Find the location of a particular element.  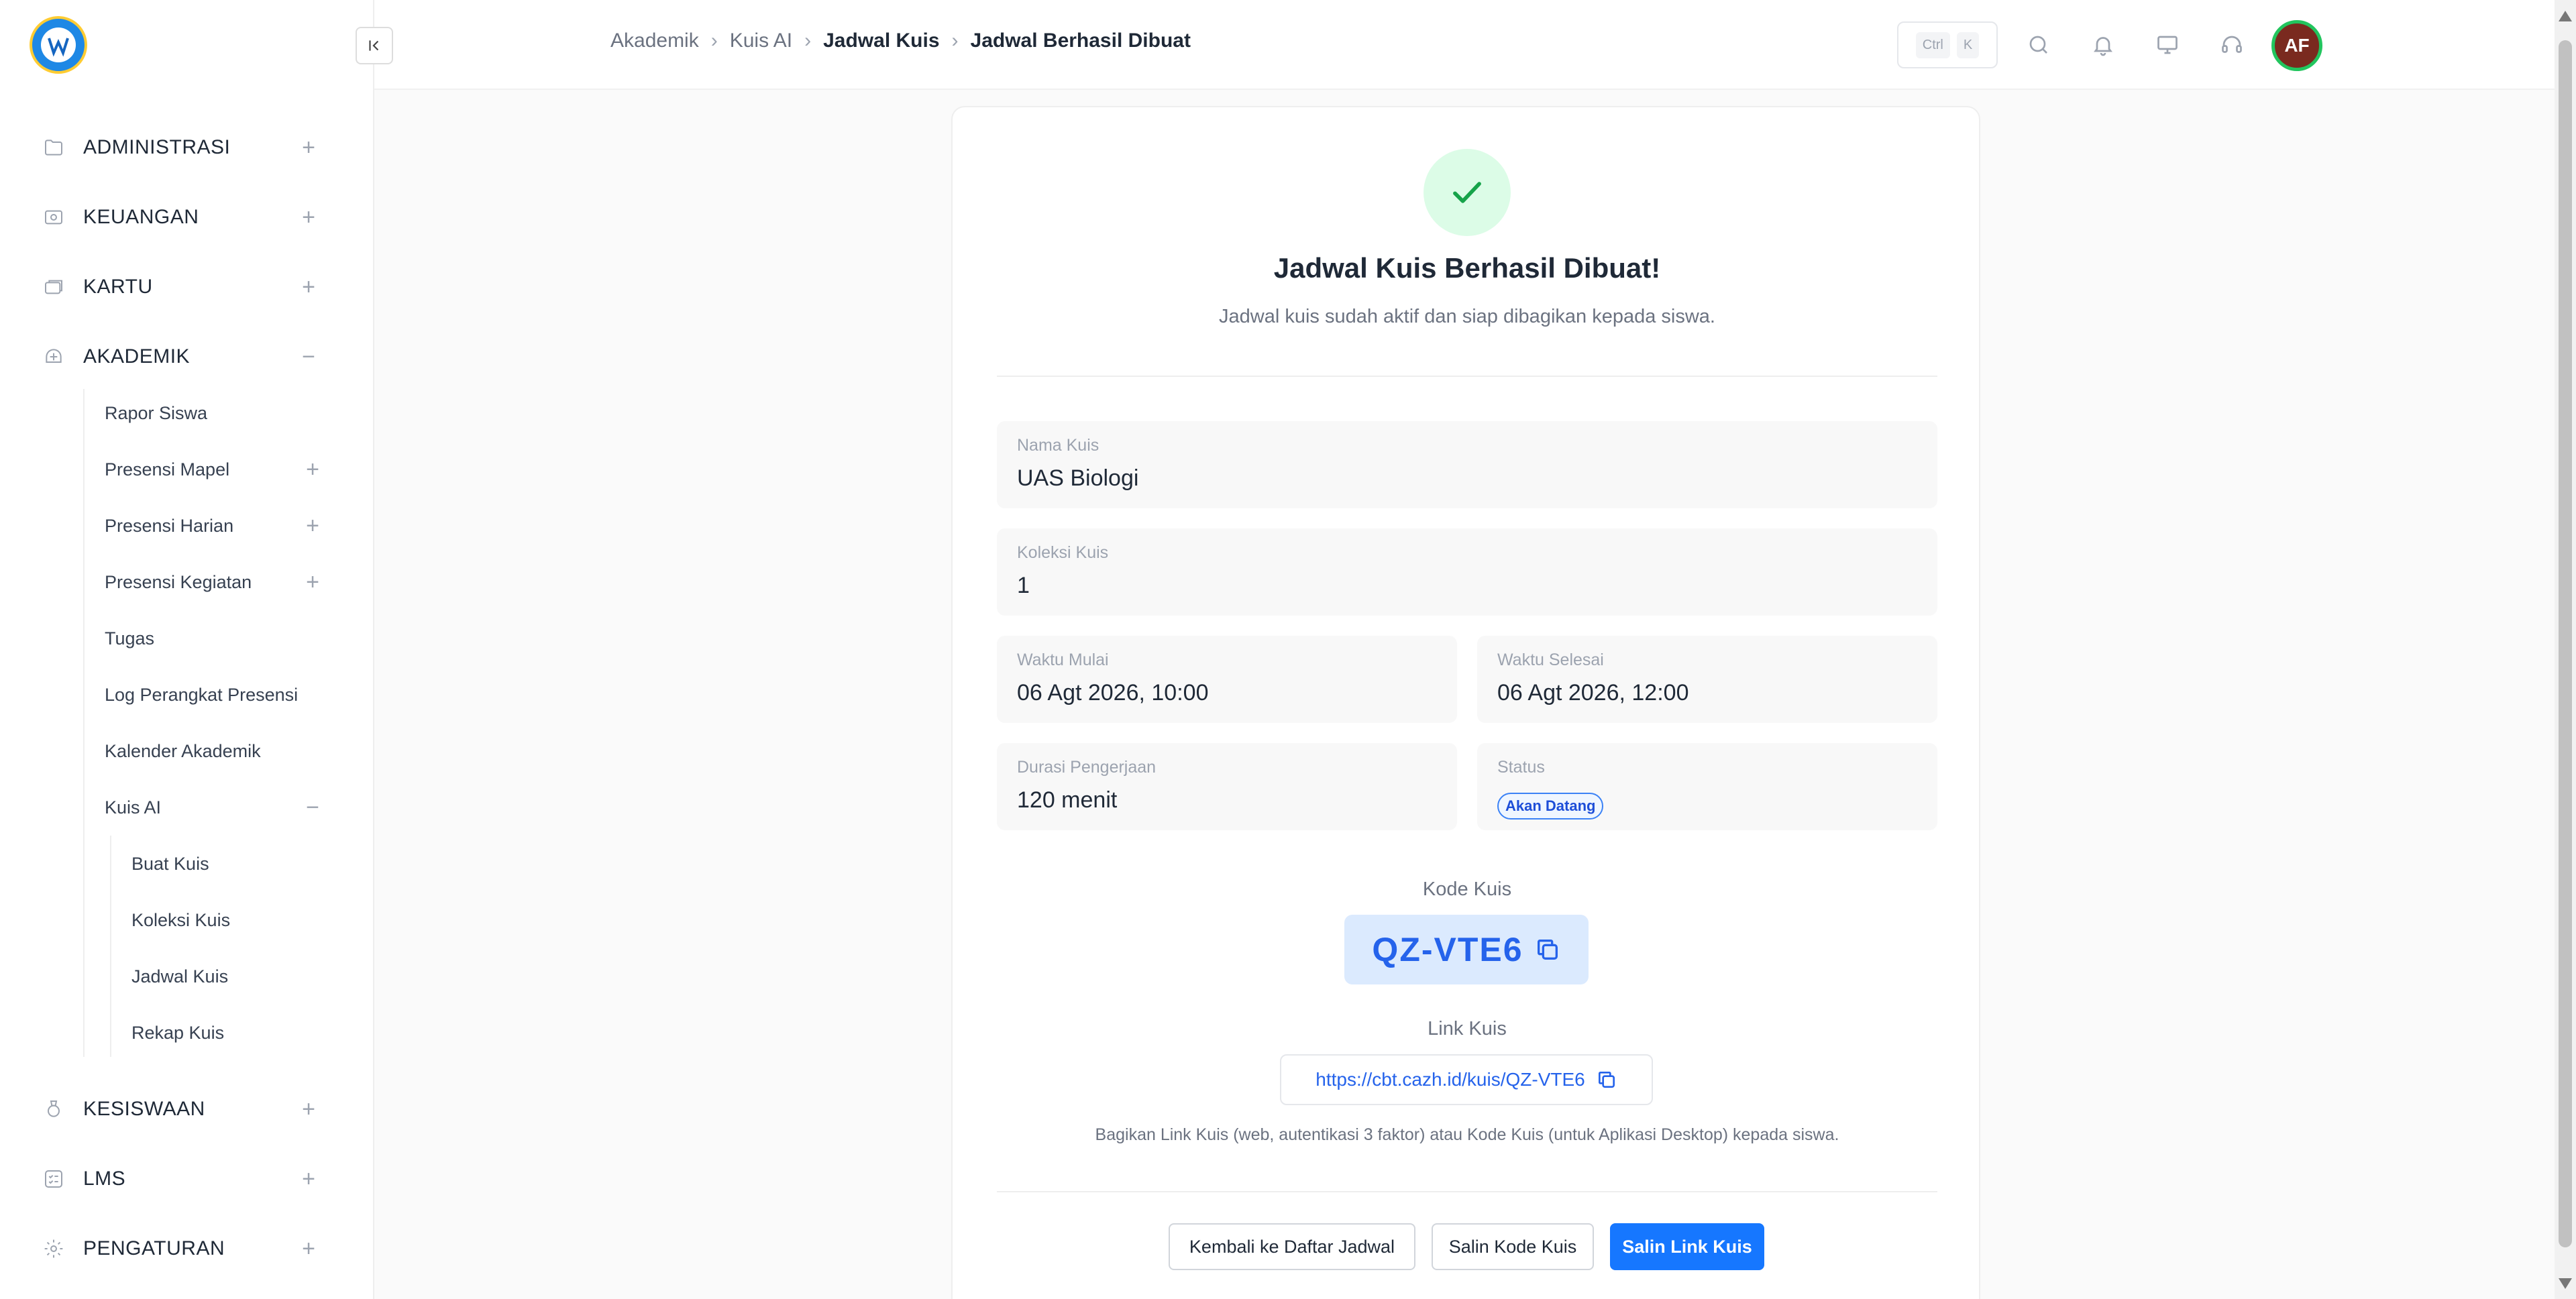

sidebar-subitem-label: Presensi Mapel is located at coordinates (167, 469).